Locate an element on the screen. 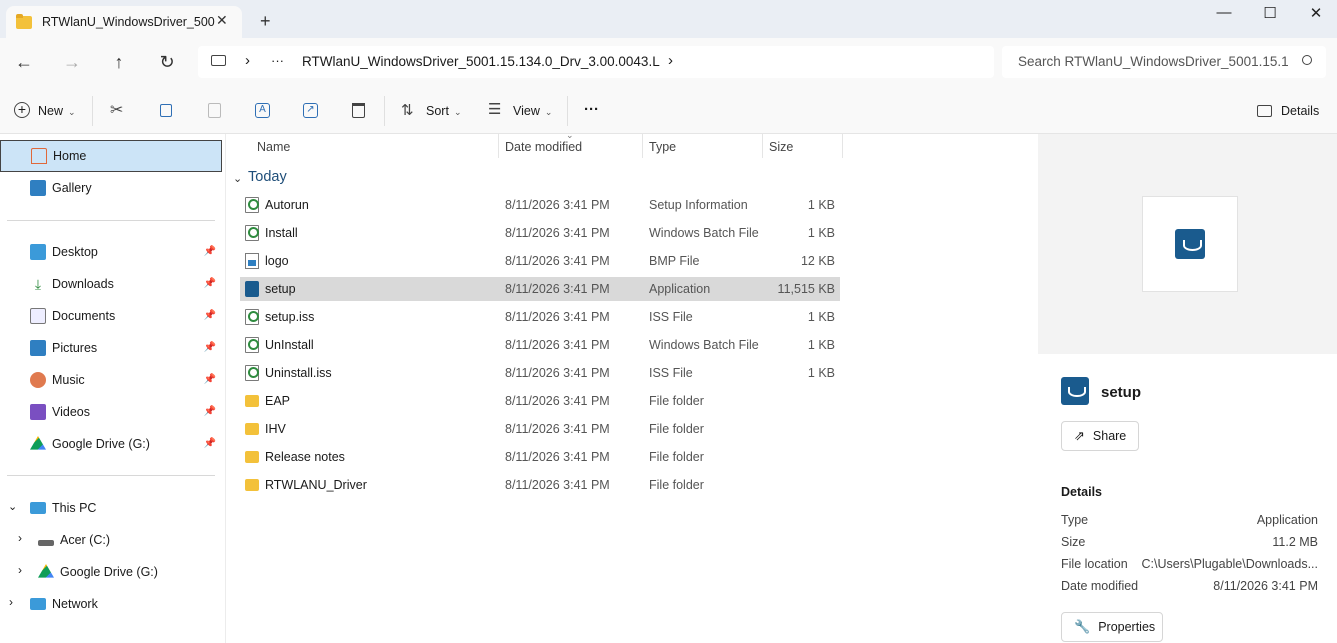  sidebar-item-label: Videos is located at coordinates (71, 412).